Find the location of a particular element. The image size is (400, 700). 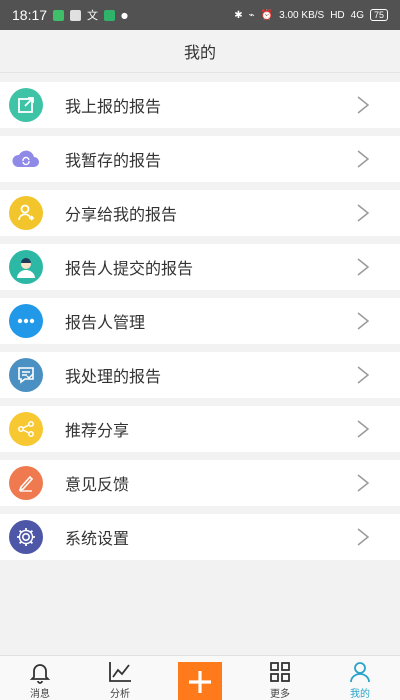

hd-indicator: HD is located at coordinates (337, 15).